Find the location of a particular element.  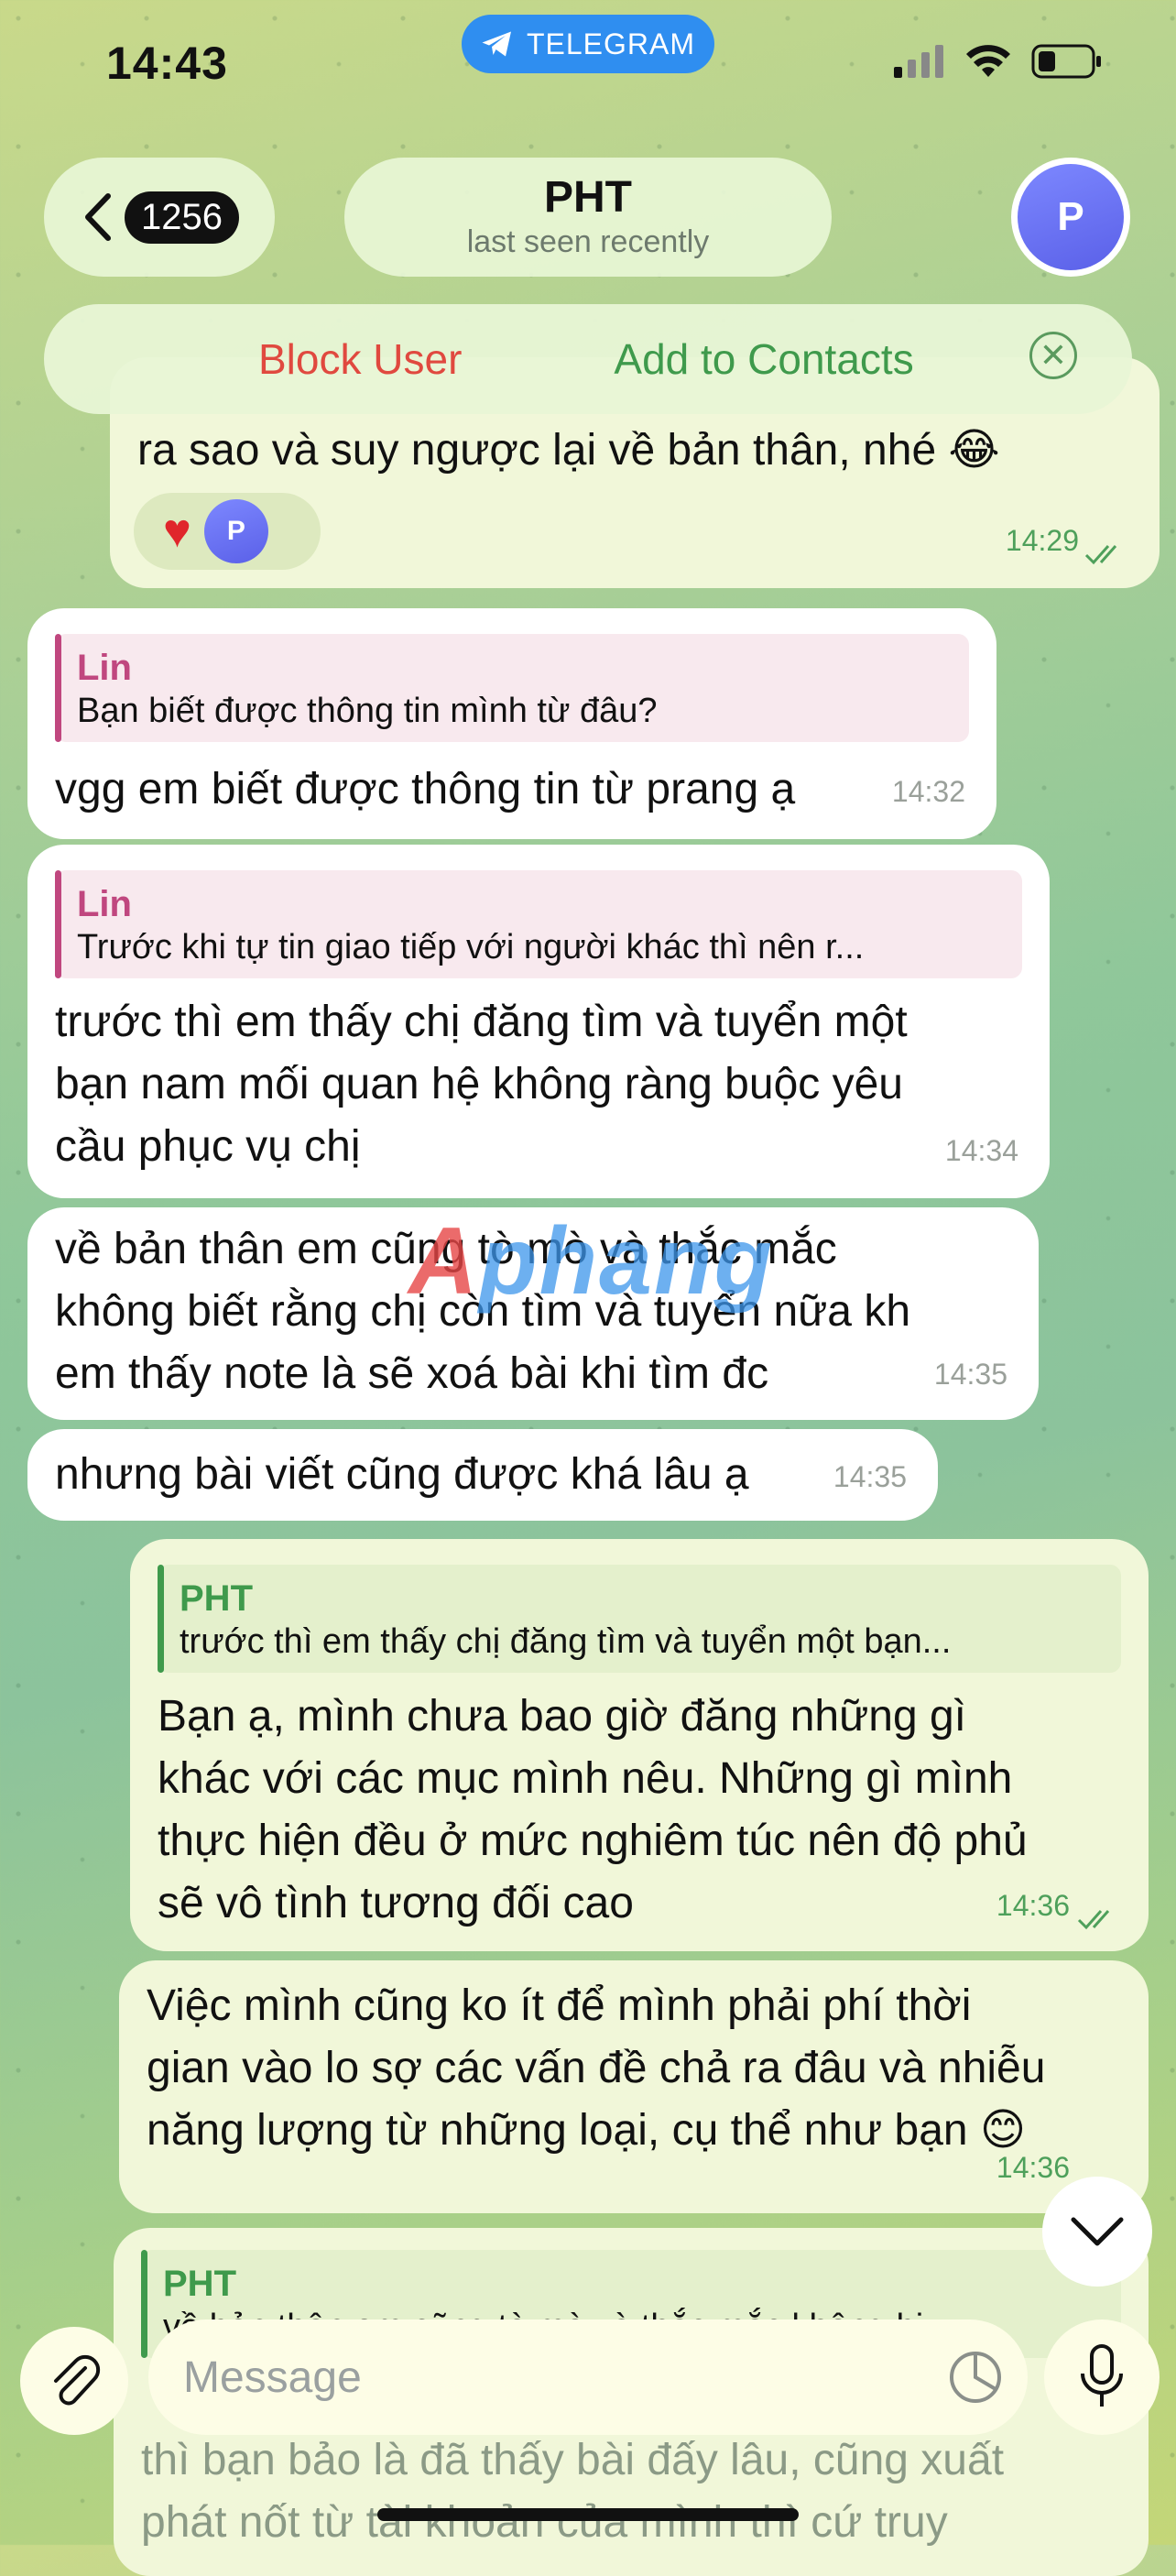

reaction-avatar: P is located at coordinates (235, 531).